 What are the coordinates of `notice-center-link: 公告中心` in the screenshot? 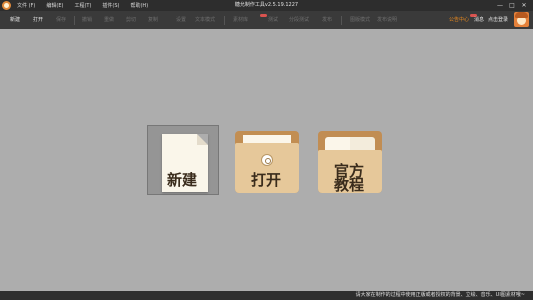 It's located at (459, 20).